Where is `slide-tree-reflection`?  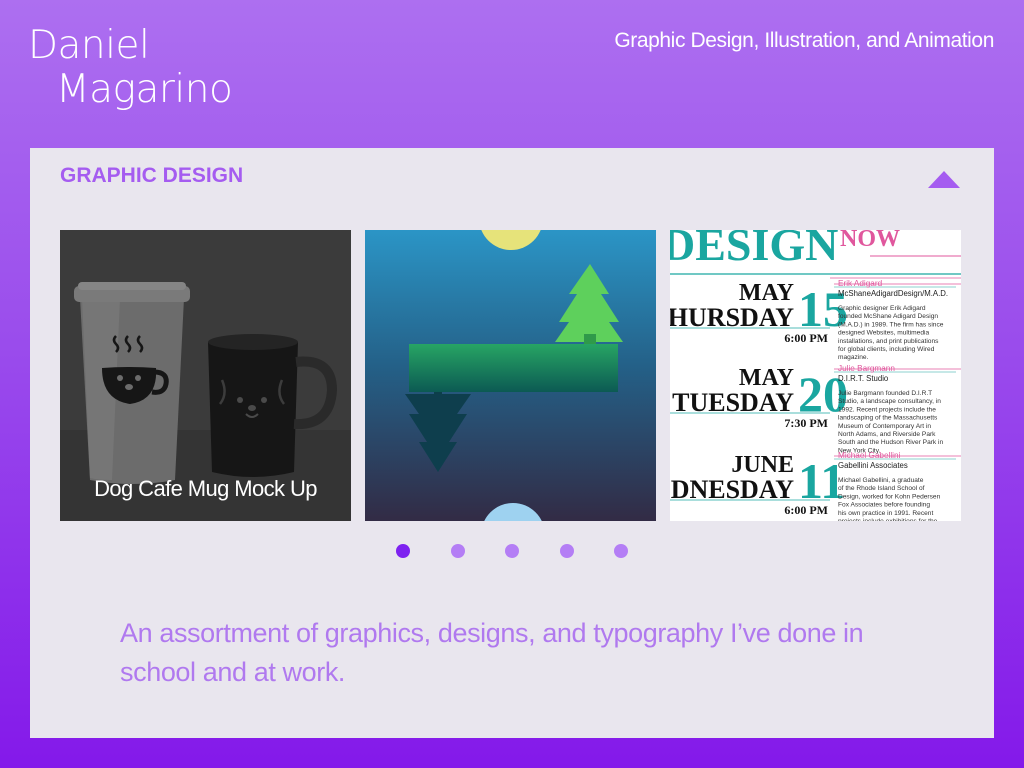
slide-tree-reflection is located at coordinates (510, 375).